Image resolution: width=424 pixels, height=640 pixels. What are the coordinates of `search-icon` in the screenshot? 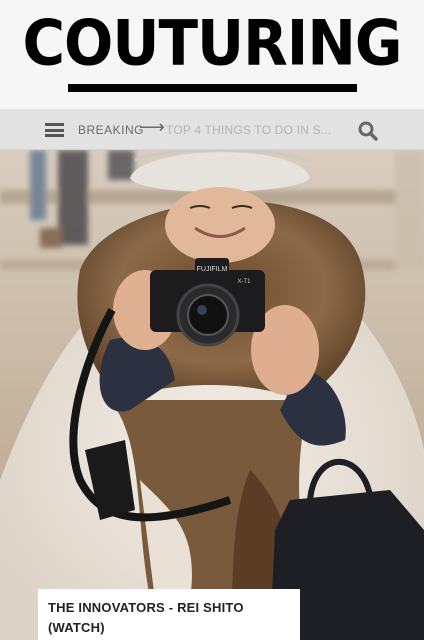 It's located at (368, 131).